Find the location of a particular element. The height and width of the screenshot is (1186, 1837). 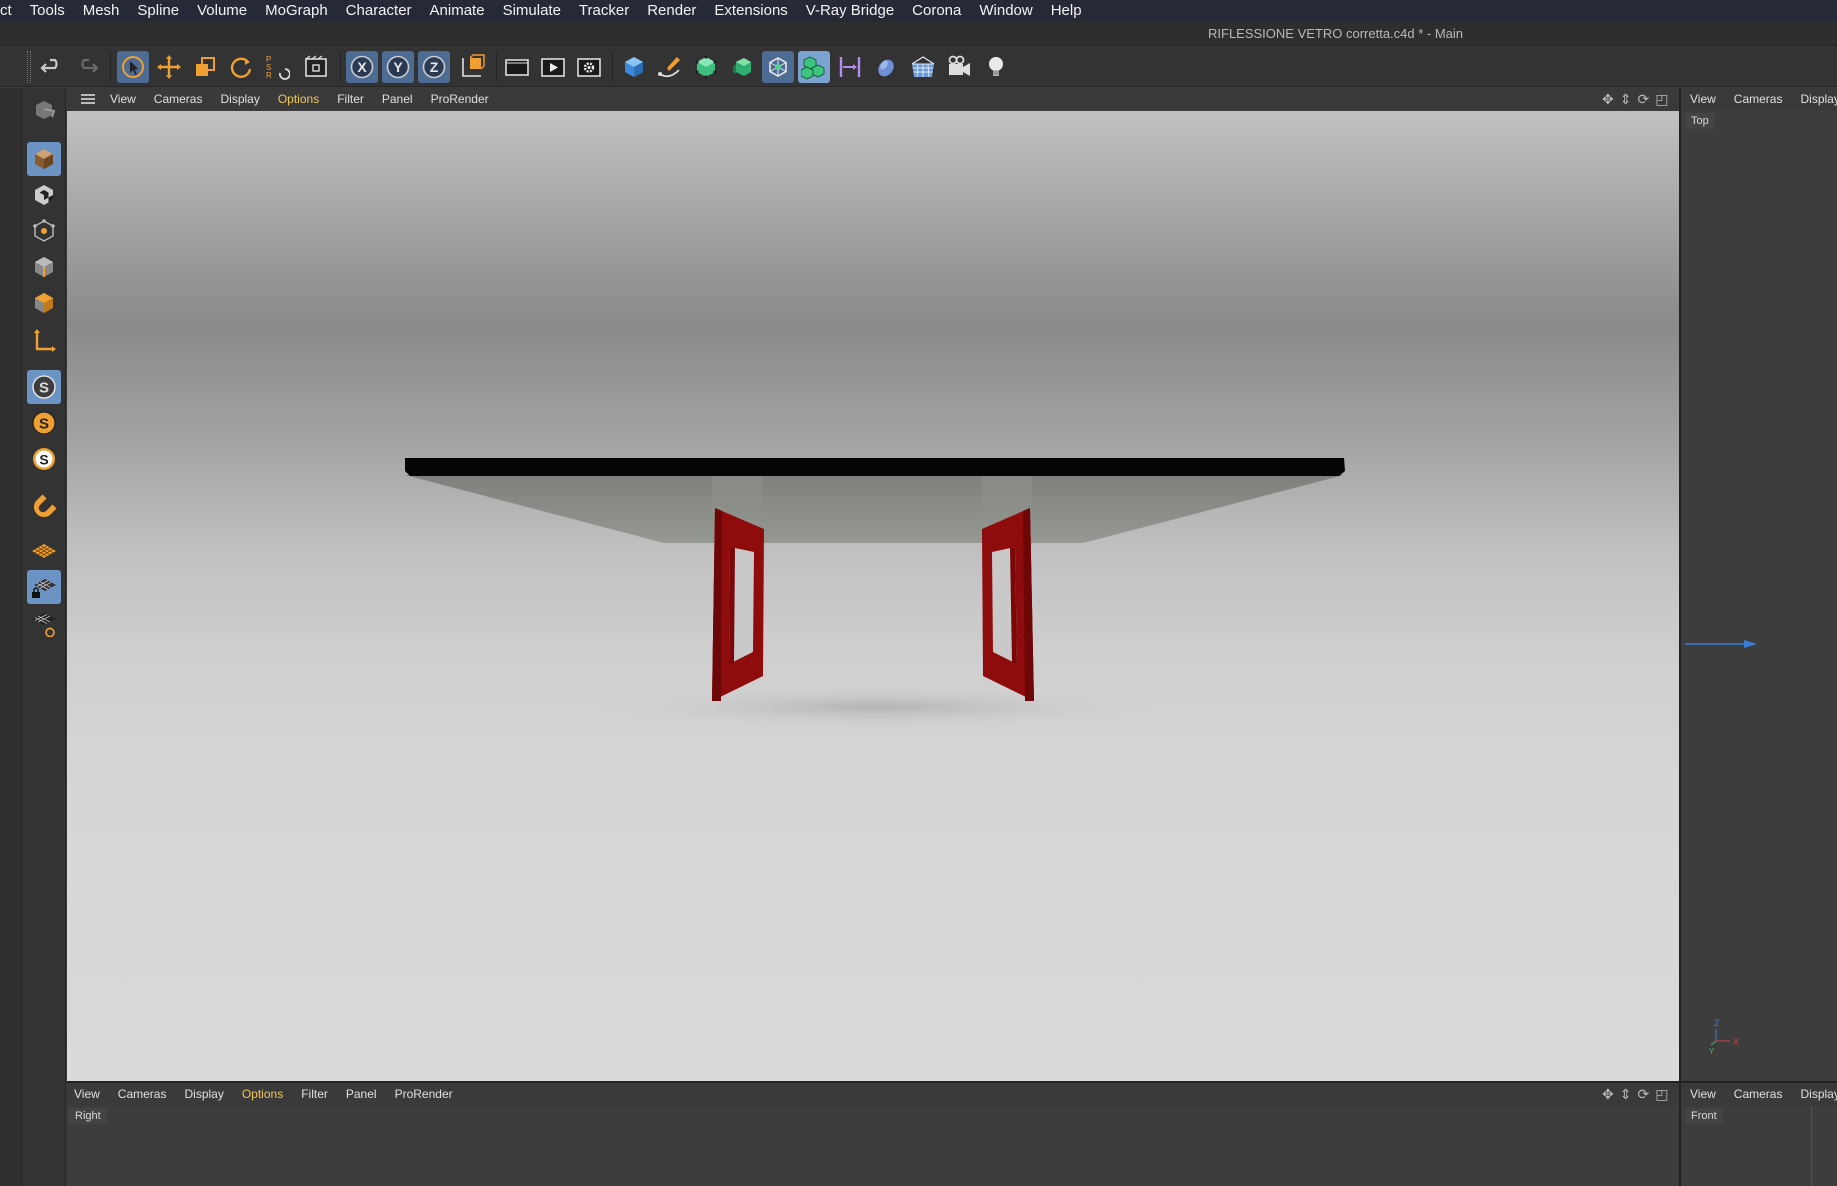

planar-workplane-icon is located at coordinates (44, 623).